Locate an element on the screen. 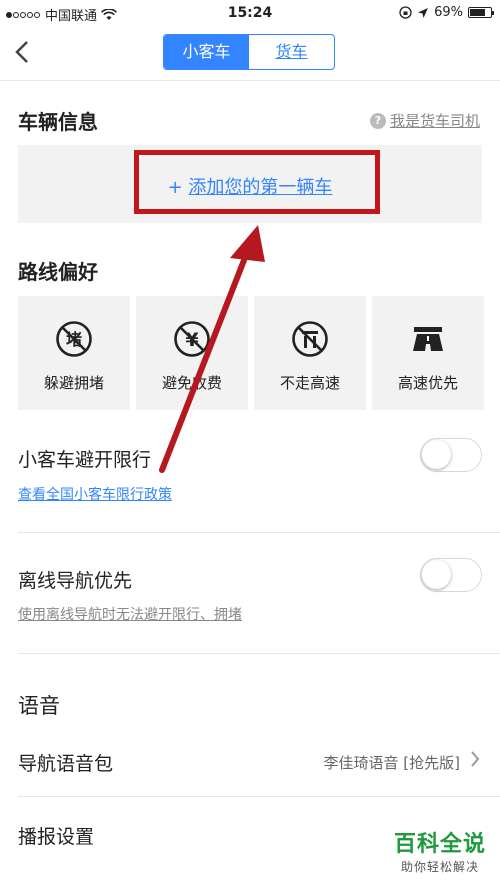 Image resolution: width=500 pixels, height=889 pixels. route-option-avoid-toll: ¥ 避免收费 is located at coordinates (192, 353).